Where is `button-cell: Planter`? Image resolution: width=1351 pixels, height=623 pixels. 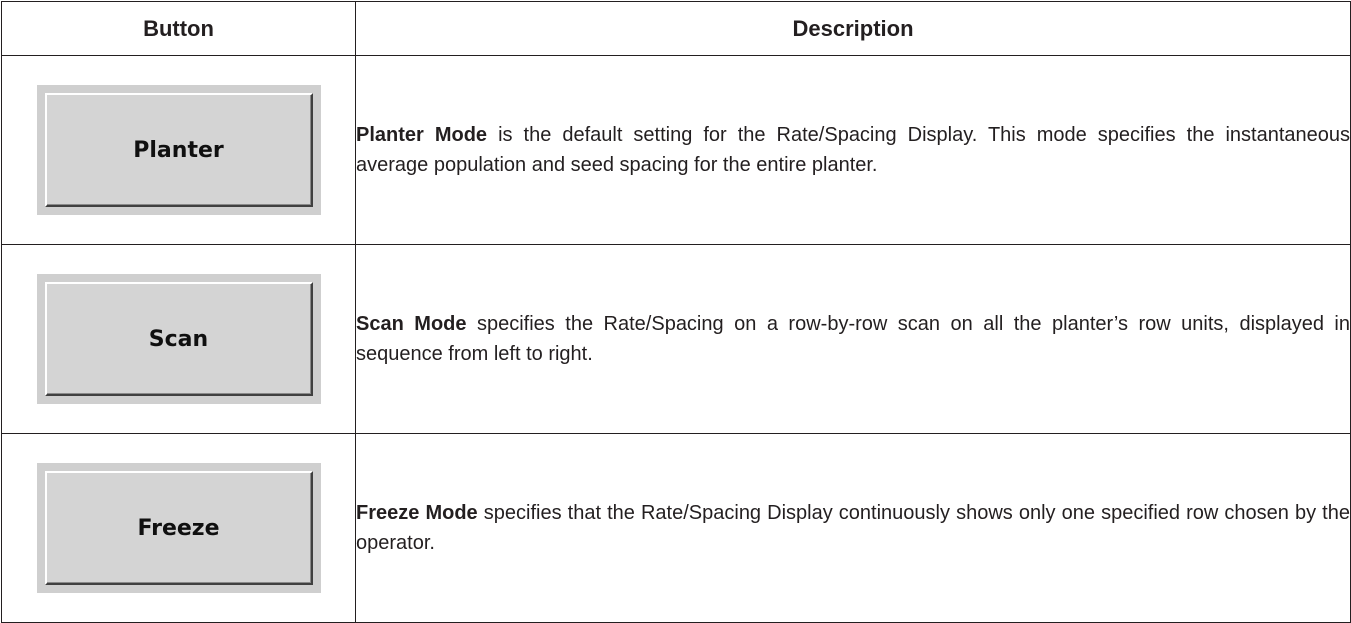 button-cell: Planter is located at coordinates (178, 150).